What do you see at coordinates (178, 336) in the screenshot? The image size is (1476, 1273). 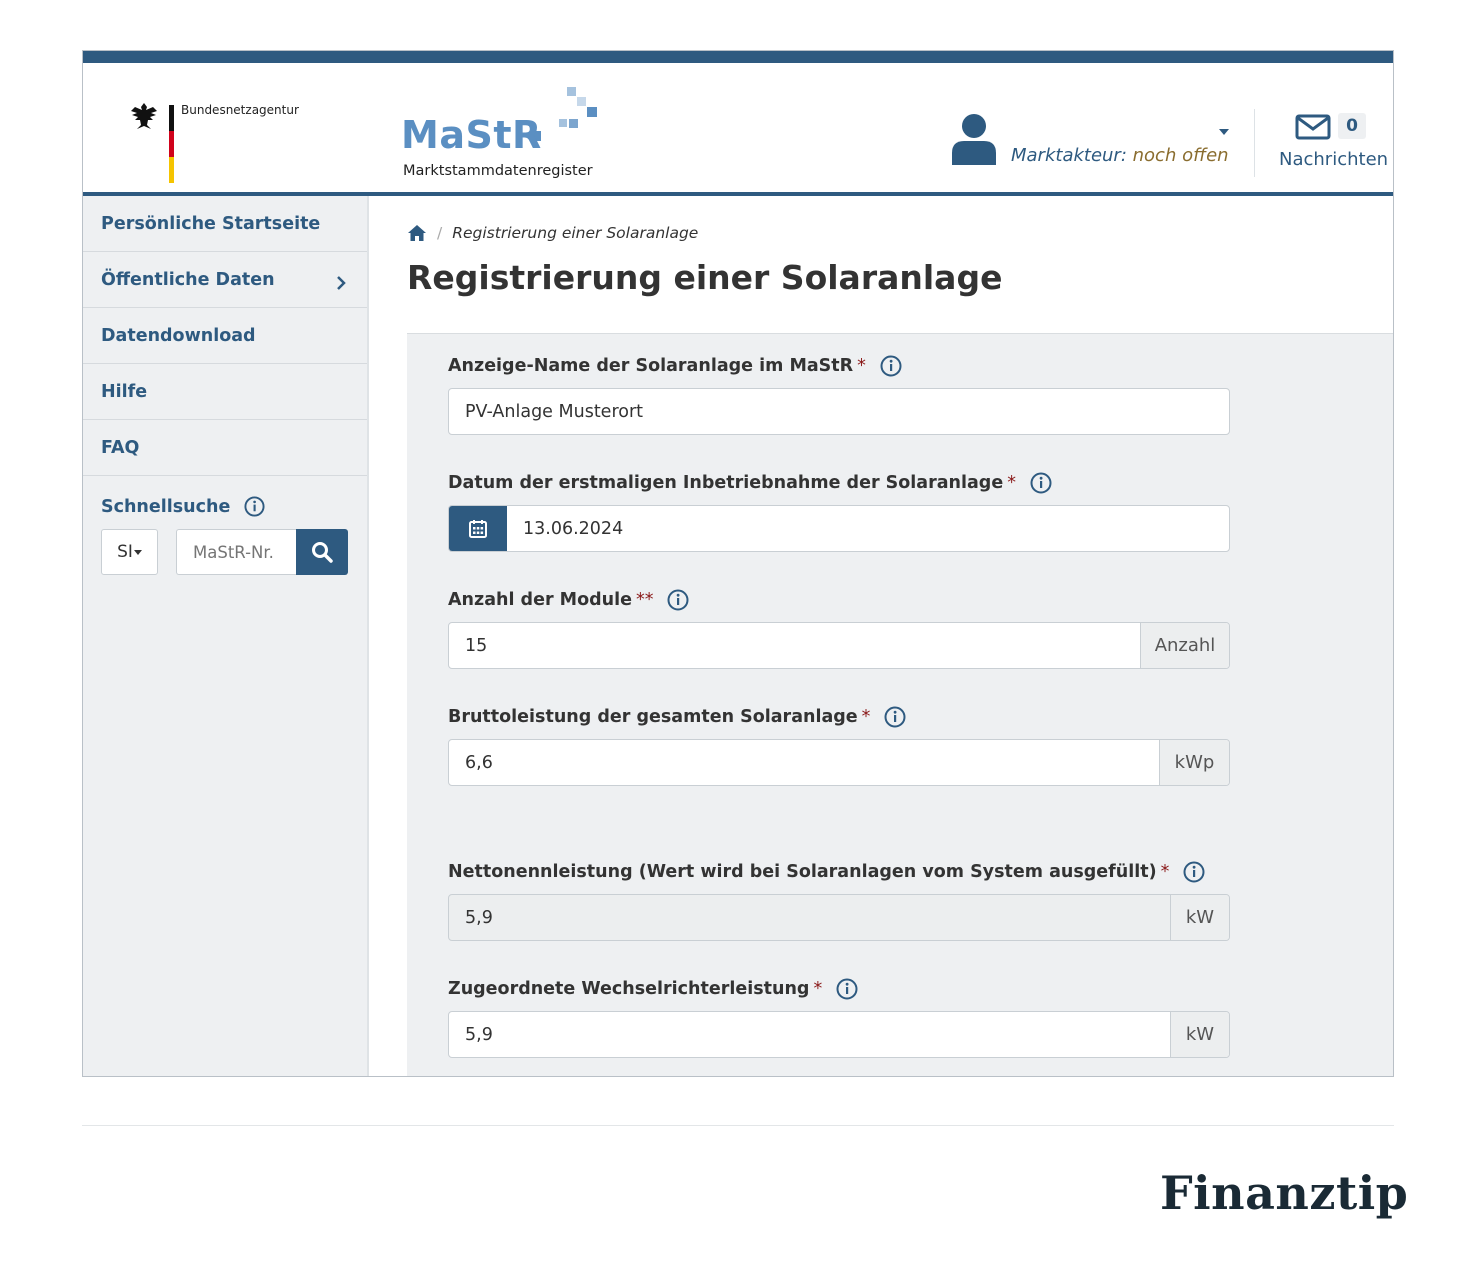 I see `sidebar-item-label: Datendownload` at bounding box center [178, 336].